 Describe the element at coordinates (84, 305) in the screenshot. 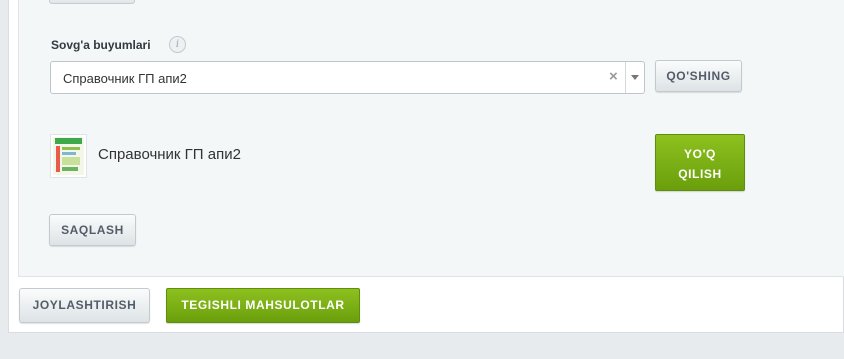

I see `placement-button: JOYLASHTIRISH` at that location.